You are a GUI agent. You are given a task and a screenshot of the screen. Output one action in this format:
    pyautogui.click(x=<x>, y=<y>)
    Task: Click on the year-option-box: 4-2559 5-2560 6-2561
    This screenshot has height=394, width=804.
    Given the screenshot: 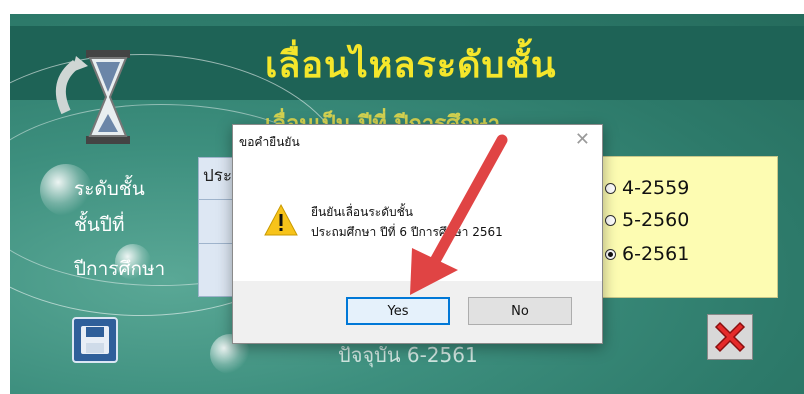 What is the action you would take?
    pyautogui.click(x=682, y=227)
    